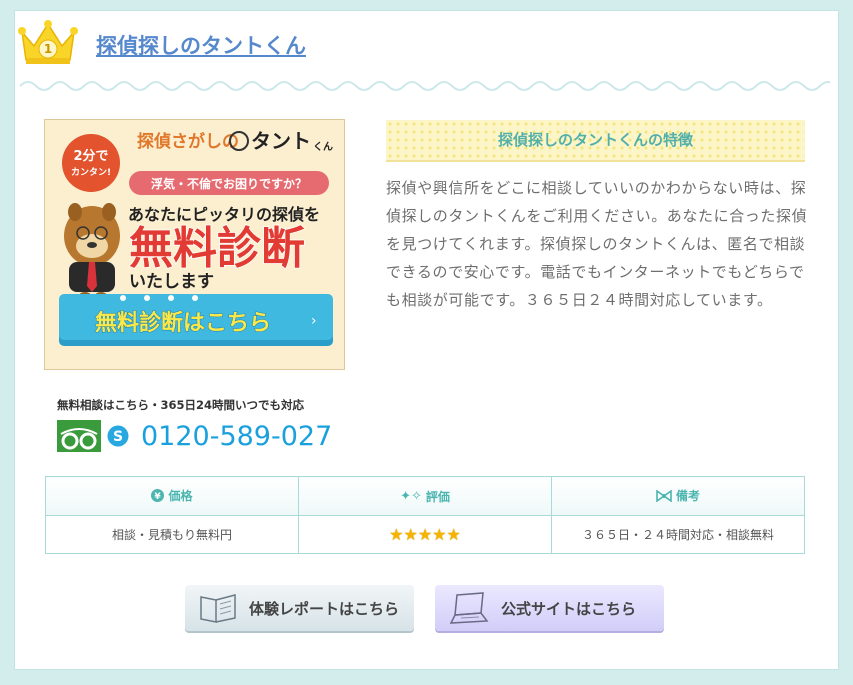  What do you see at coordinates (437, 496) in the screenshot?
I see `header-rating-label: 評価` at bounding box center [437, 496].